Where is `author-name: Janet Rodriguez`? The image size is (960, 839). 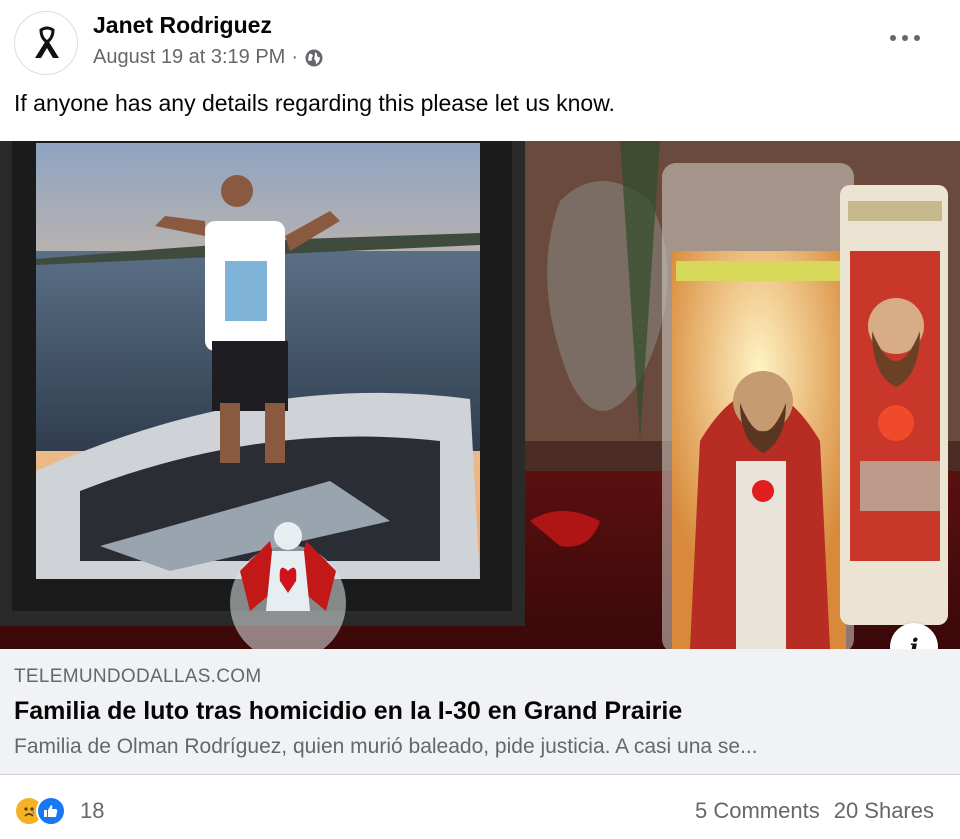
author-name: Janet Rodriguez is located at coordinates (182, 25).